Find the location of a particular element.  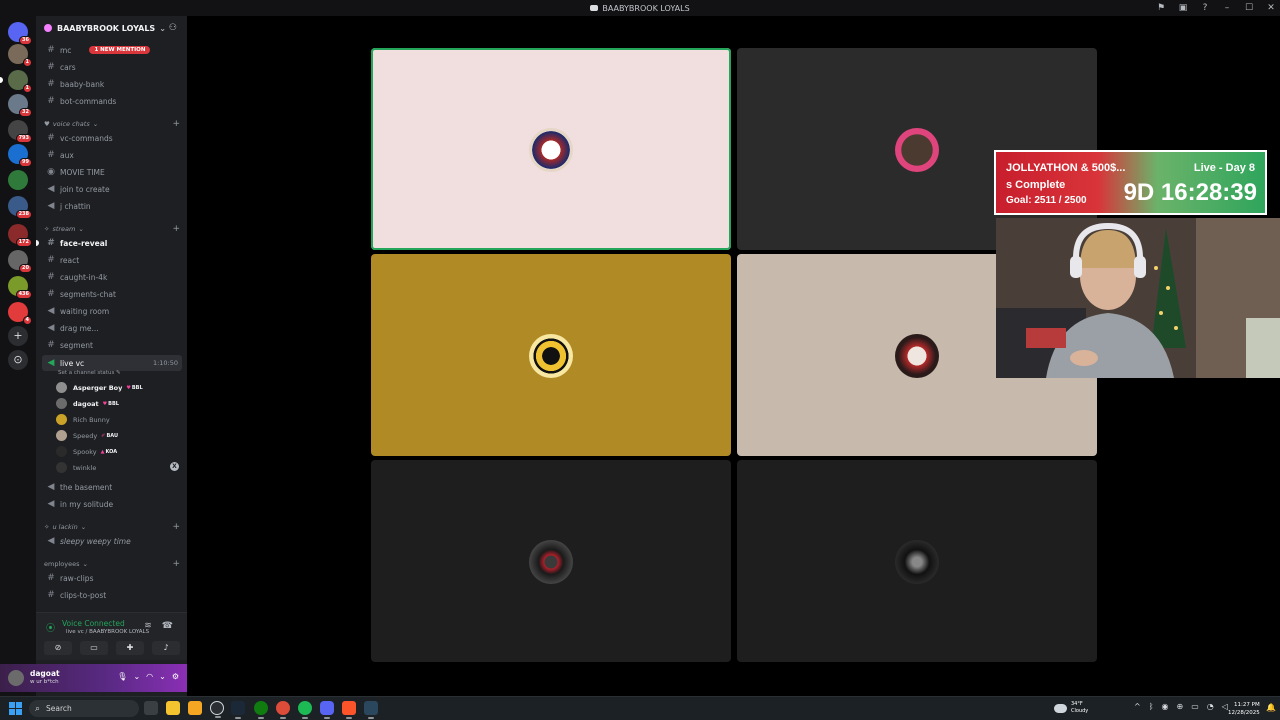

server-direct-messages: 36 is located at coordinates (20, 33).